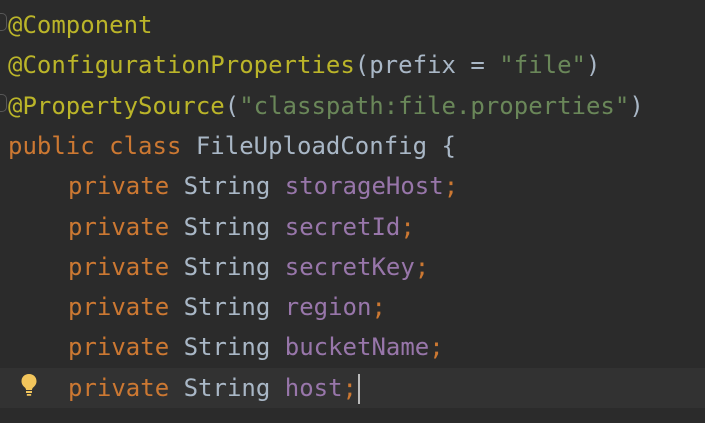 The image size is (705, 423). Describe the element at coordinates (116, 105) in the screenshot. I see `token-annotation: @PropertySource` at that location.